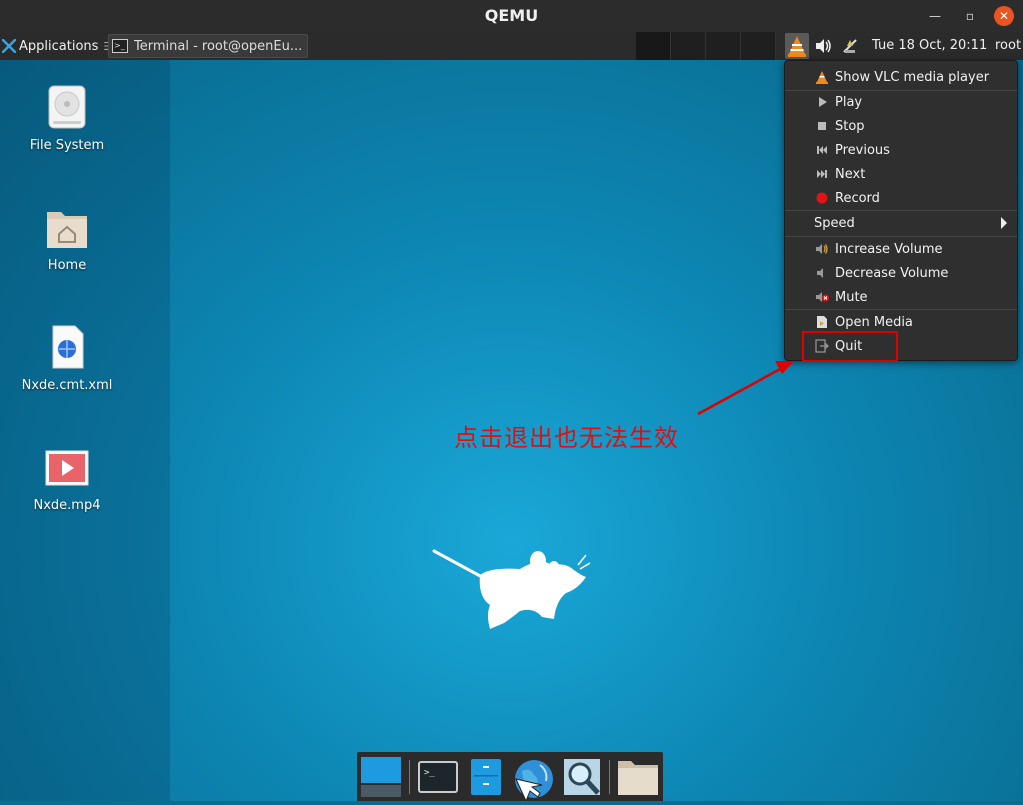 This screenshot has width=1023, height=805. Describe the element at coordinates (823, 102) in the screenshot. I see `play-icon` at that location.